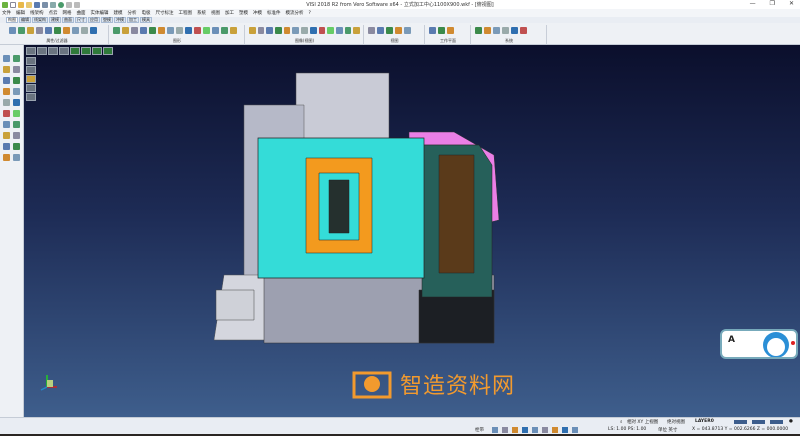 This screenshot has height=436, width=800. What do you see at coordinates (704, 421) in the screenshot?
I see `layer-selector: LAYER0` at bounding box center [704, 421].